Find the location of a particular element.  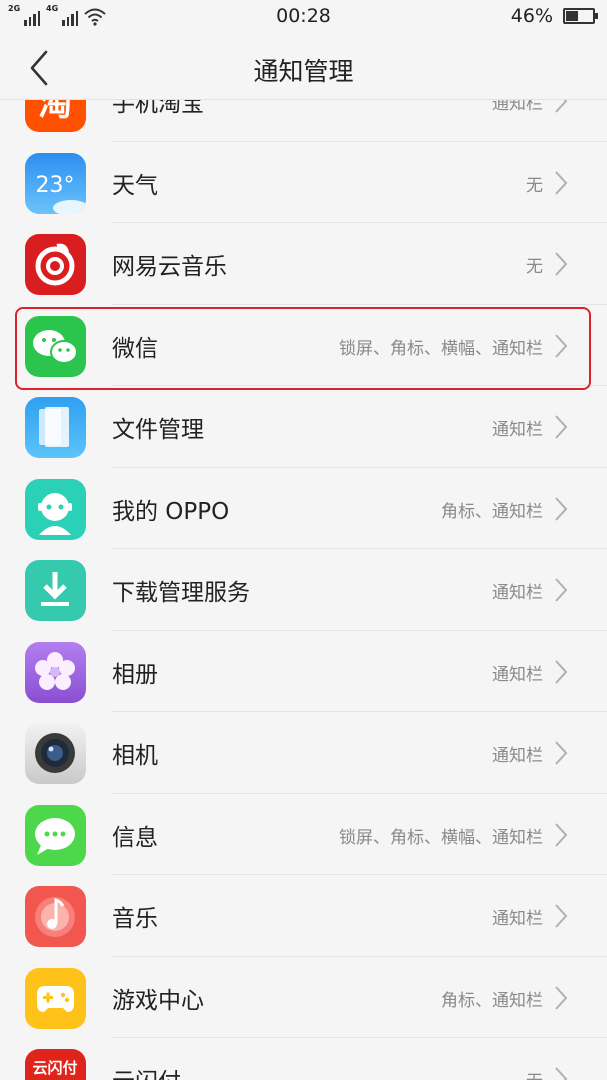

status-bar: 2G 4G 00:28 46% is located at coordinates (303, 17).